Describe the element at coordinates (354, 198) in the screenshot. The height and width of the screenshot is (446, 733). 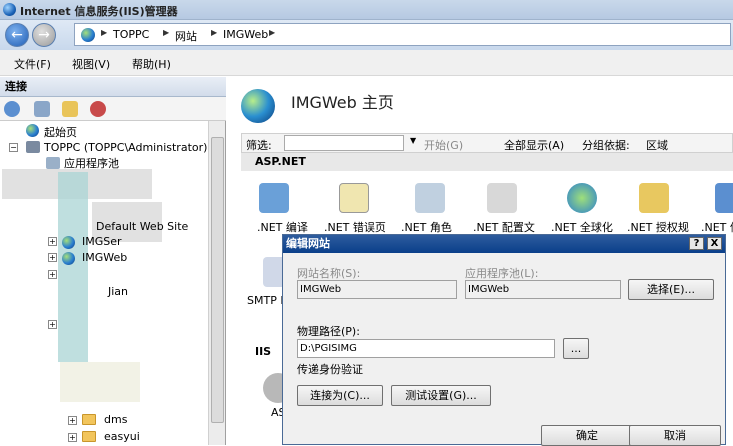
I see `error-page-icon` at that location.